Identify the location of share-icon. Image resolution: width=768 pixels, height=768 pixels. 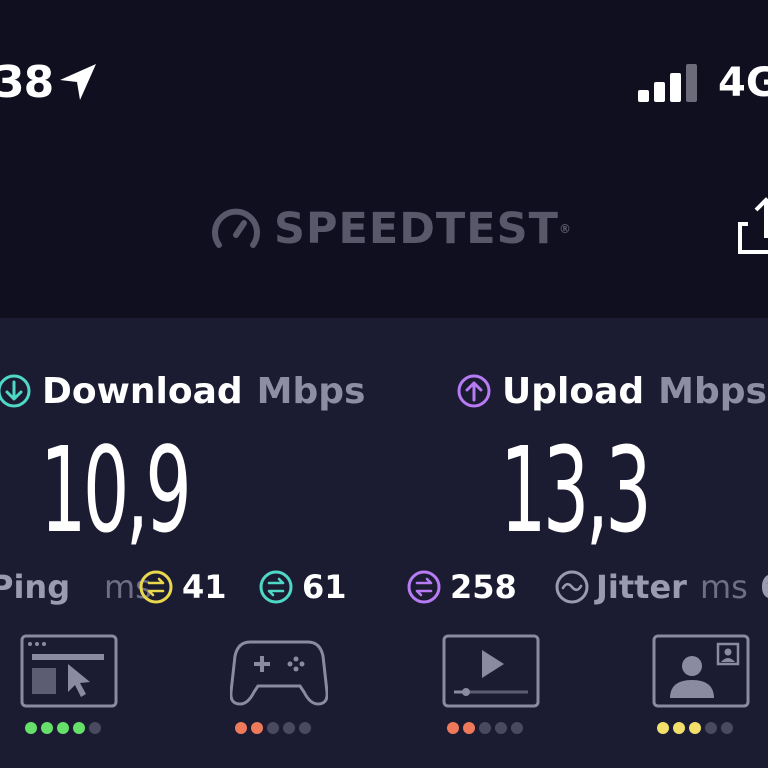
(753, 226).